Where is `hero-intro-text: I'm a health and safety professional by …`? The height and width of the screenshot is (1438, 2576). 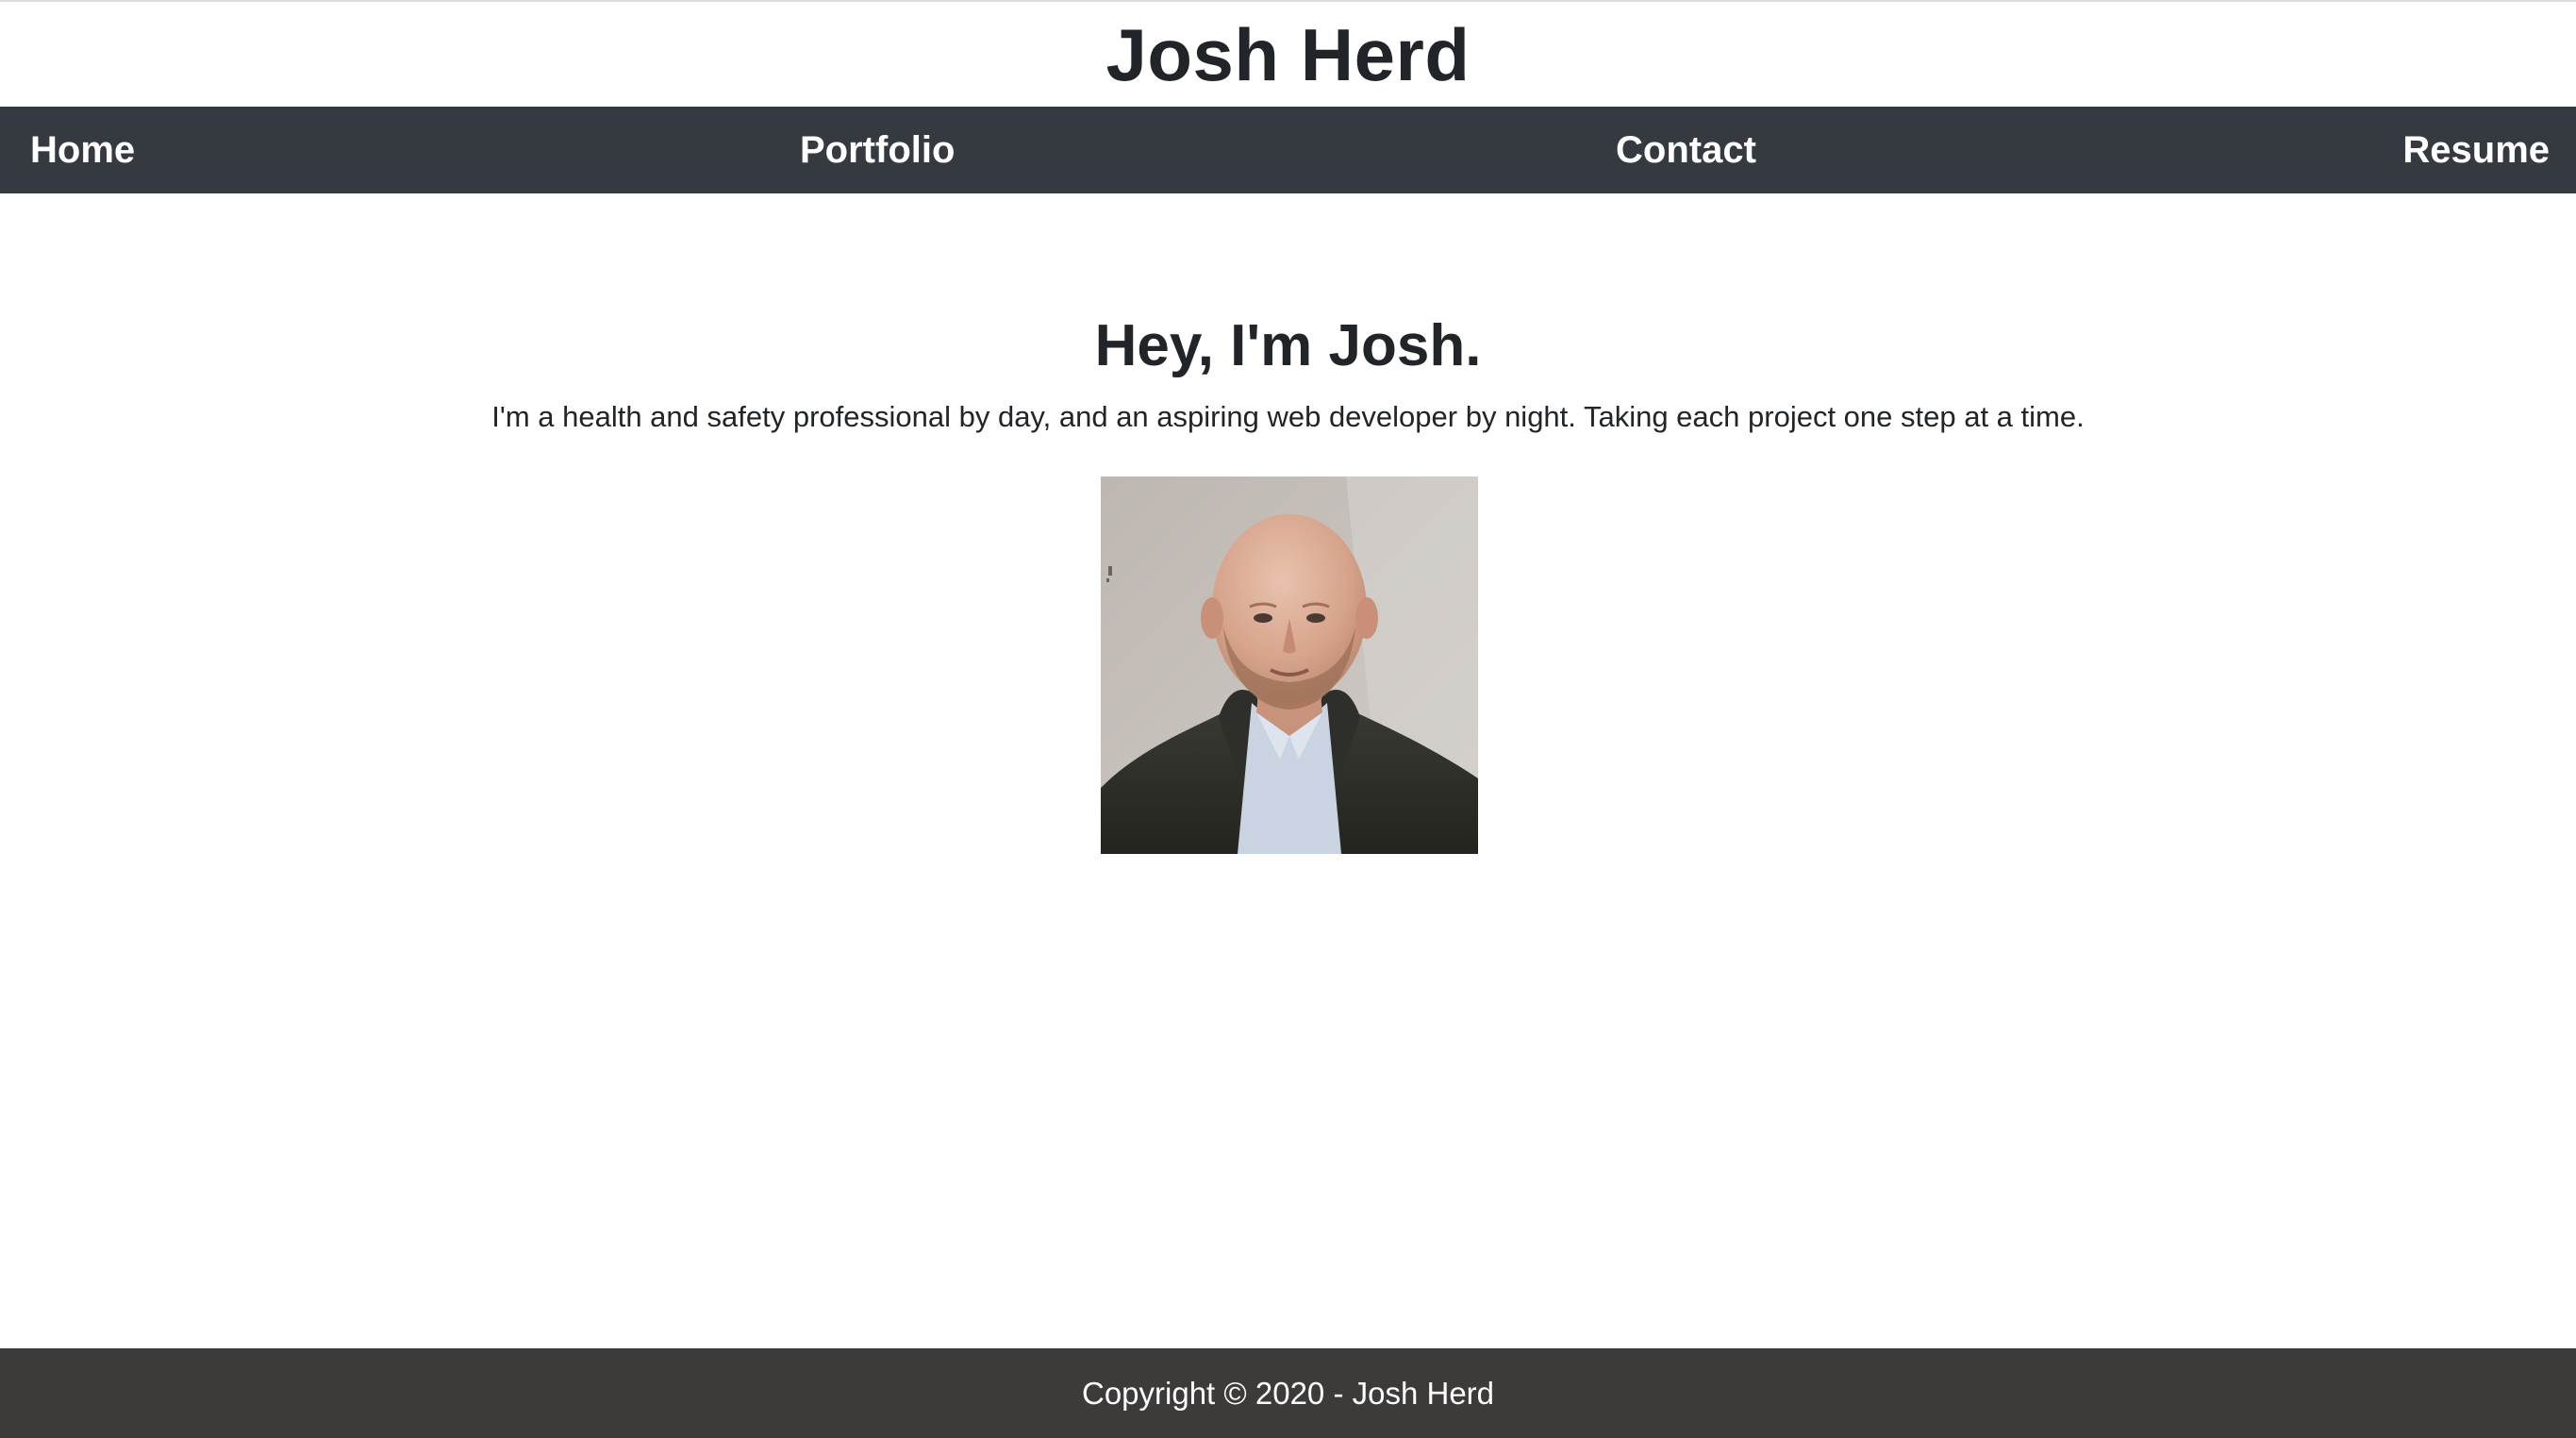
hero-intro-text: I'm a health and safety professional by … is located at coordinates (1288, 417).